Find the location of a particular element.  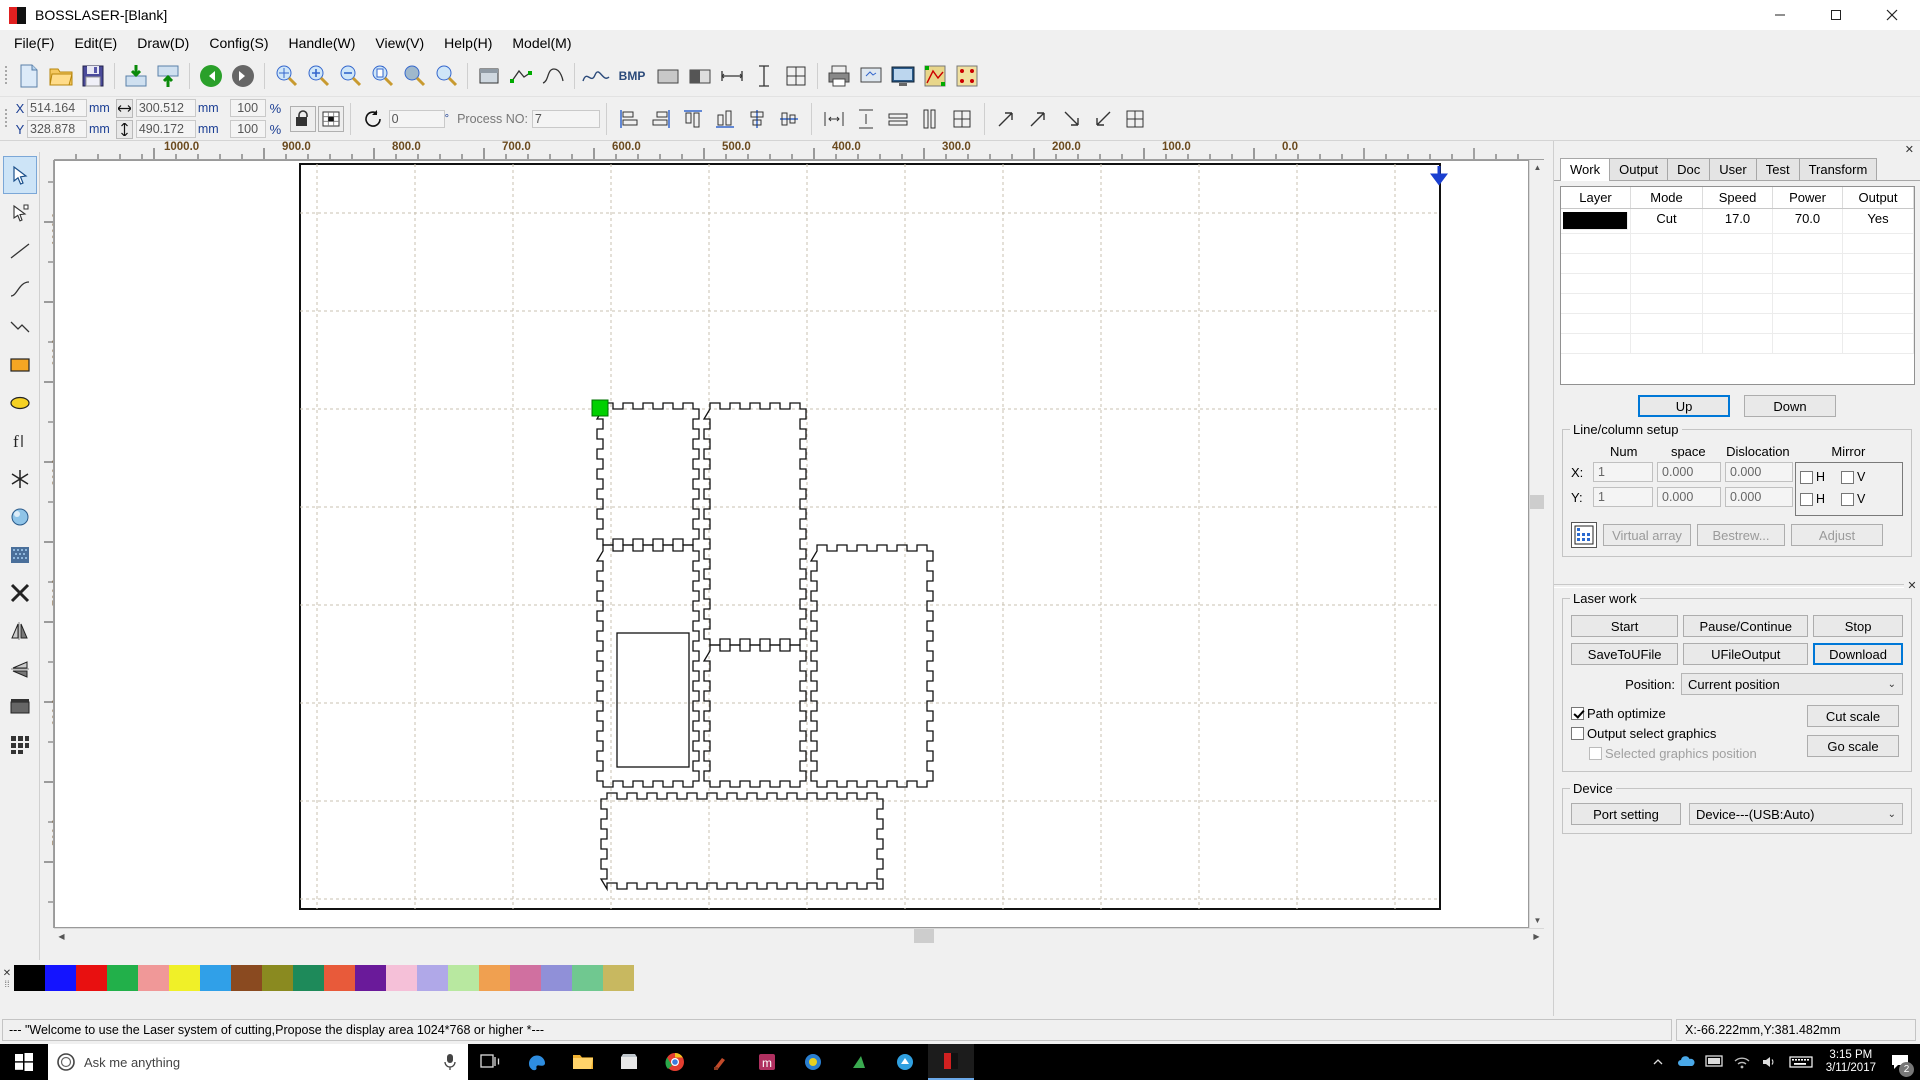

menu-file: File(F) is located at coordinates (34, 43).